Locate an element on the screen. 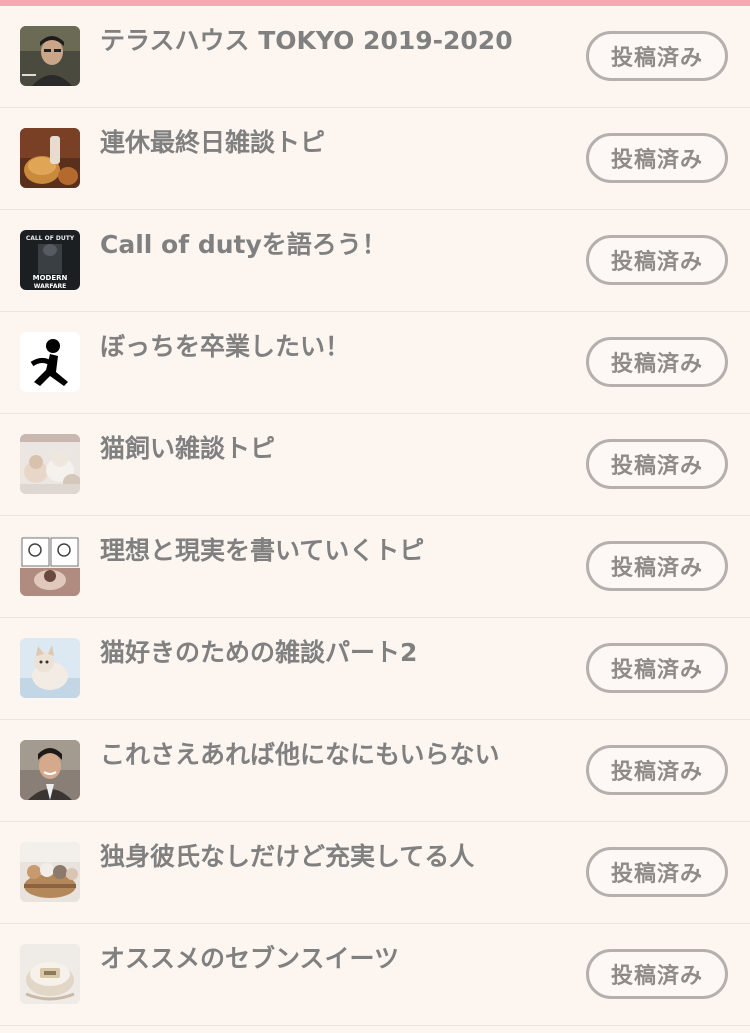  topic-row: 猫飼い雑談トピ 投稿済み is located at coordinates (375, 465).